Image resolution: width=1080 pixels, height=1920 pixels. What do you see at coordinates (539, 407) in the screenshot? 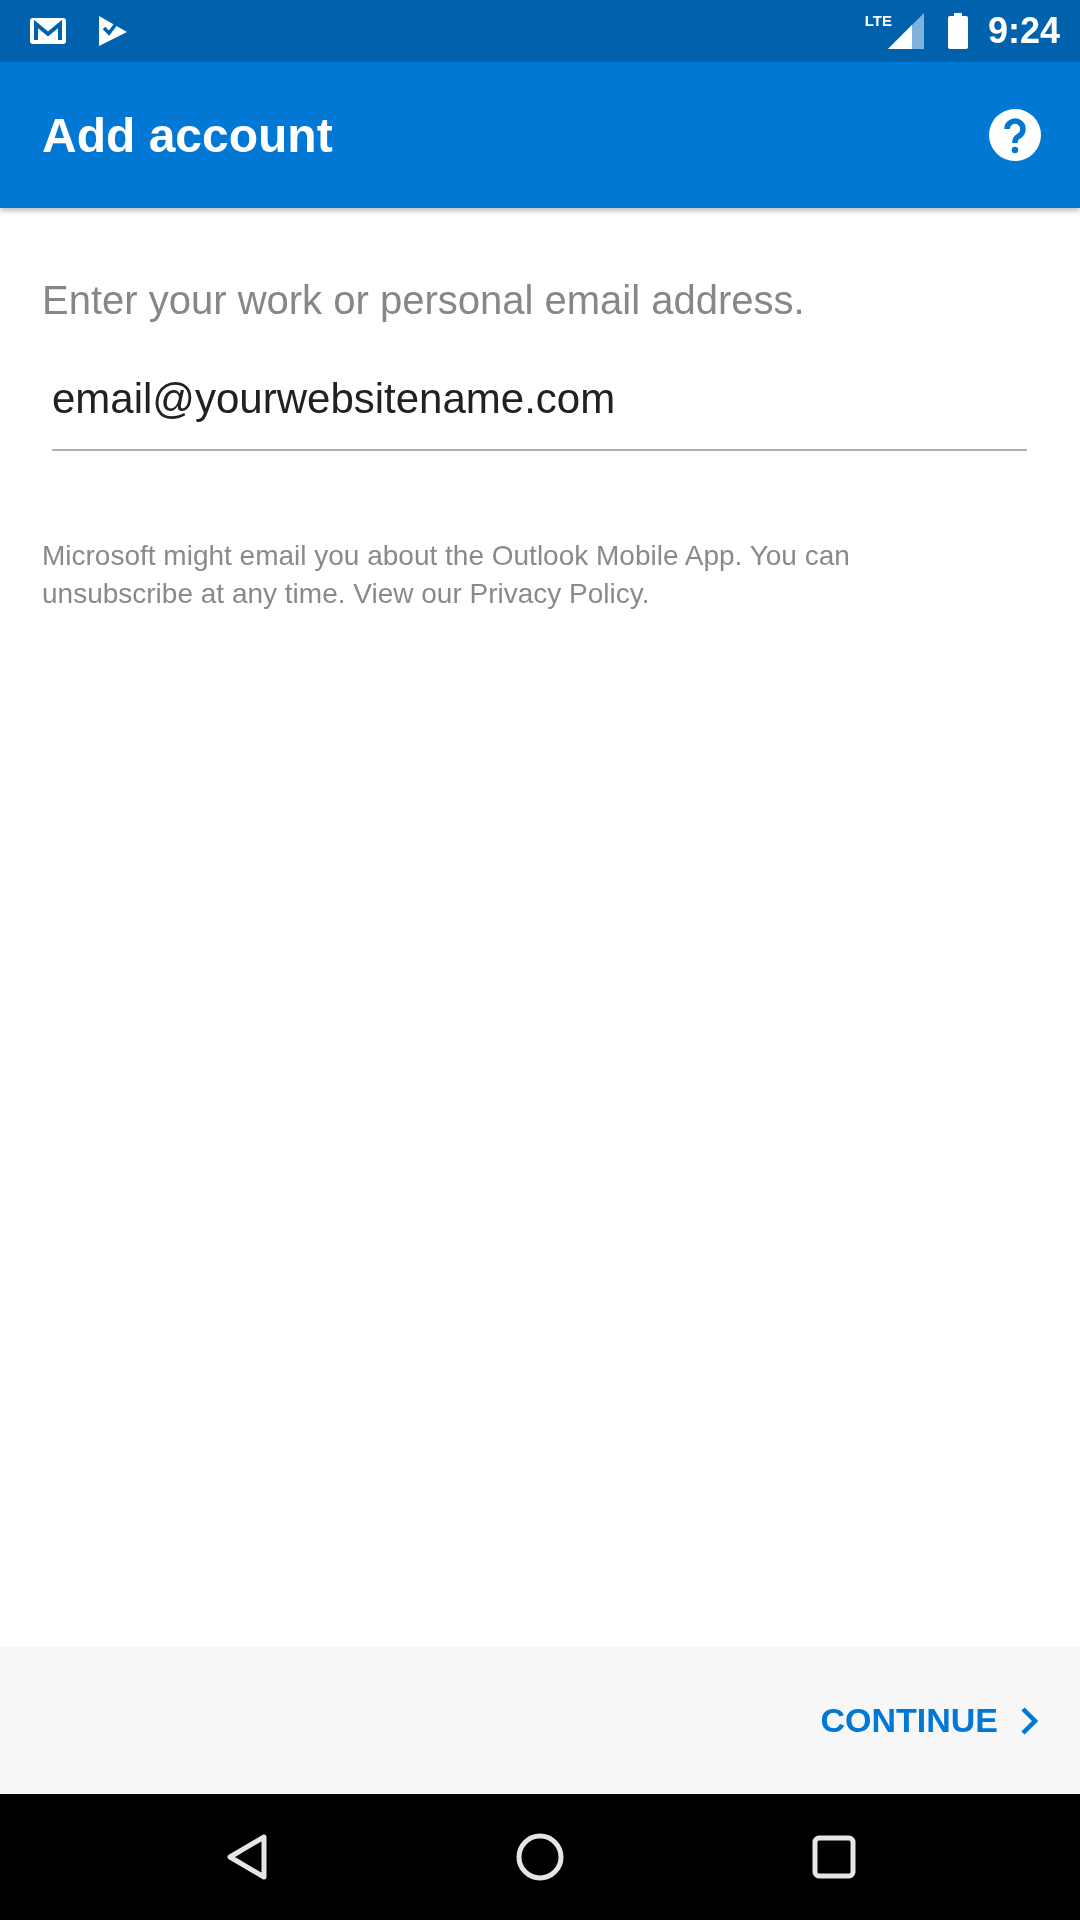
I see `email-input-field: email@yourwebsitename.com` at bounding box center [539, 407].